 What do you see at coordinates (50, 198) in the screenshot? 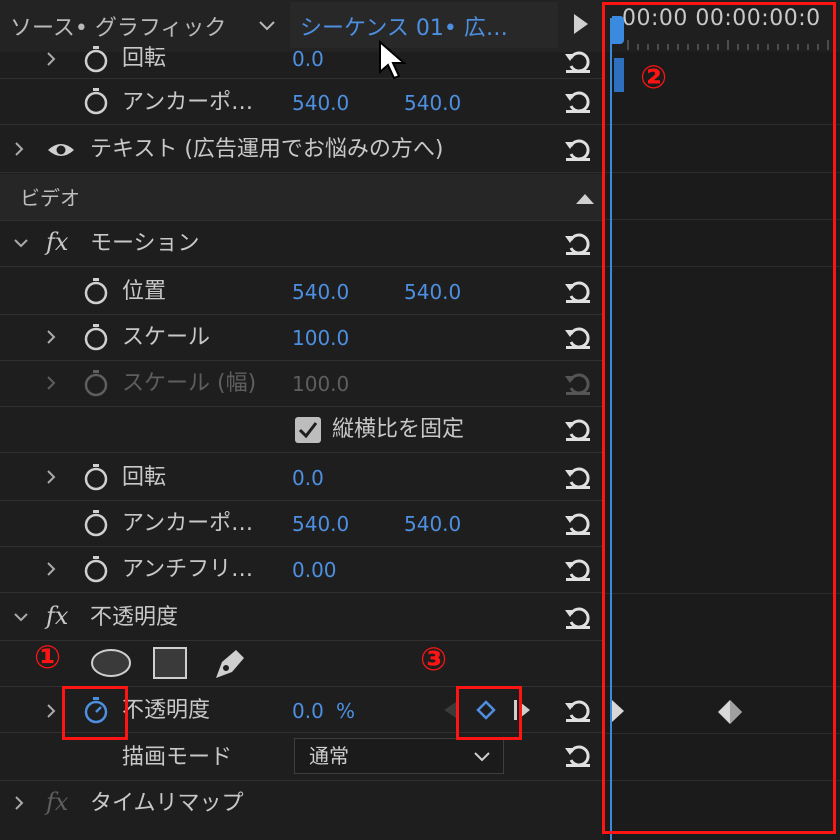
I see `section-label: ビデオ` at bounding box center [50, 198].